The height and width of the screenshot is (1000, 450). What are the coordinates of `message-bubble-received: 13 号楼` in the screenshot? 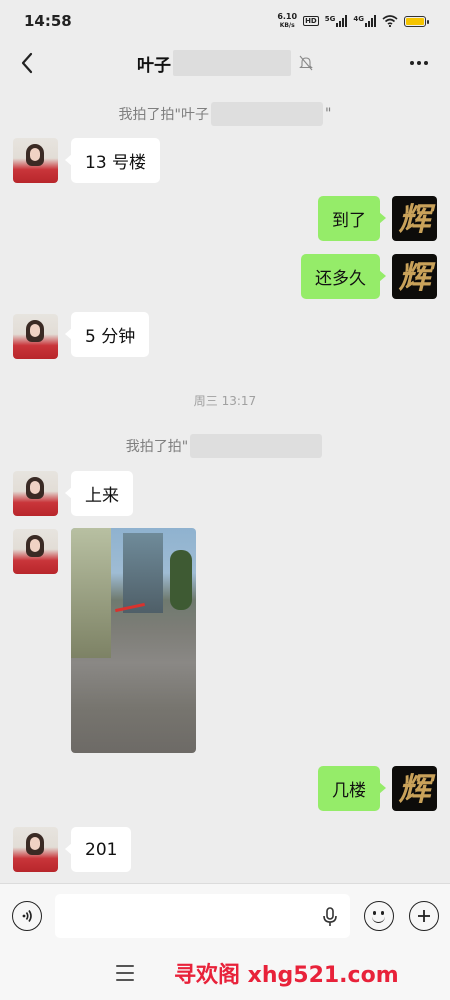 It's located at (112, 160).